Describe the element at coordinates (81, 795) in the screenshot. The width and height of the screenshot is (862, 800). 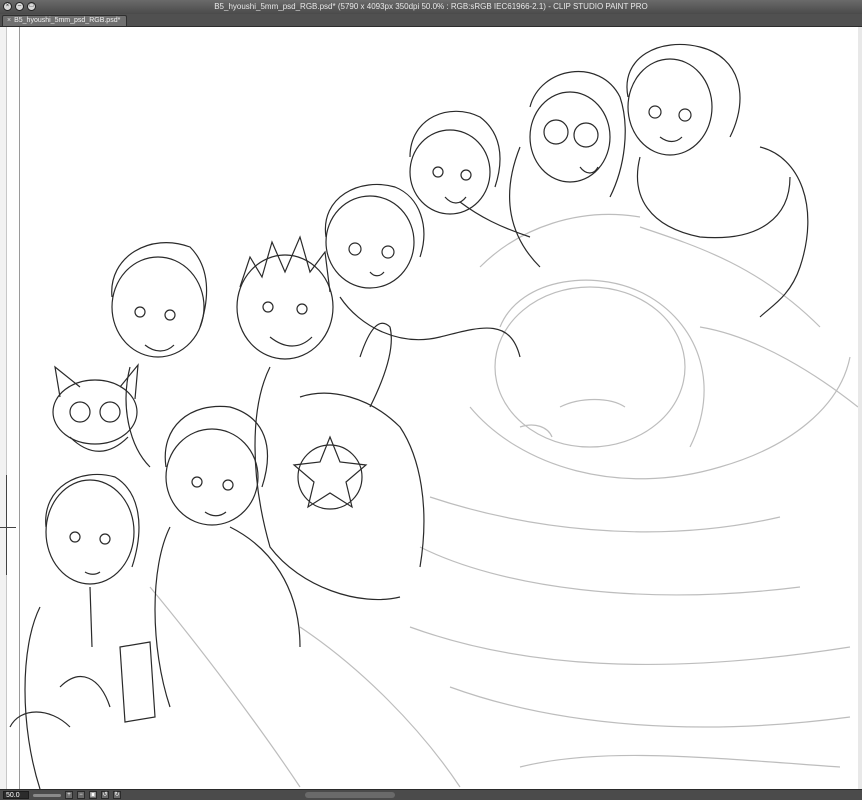
I see `zoom-out-icon: −` at that location.